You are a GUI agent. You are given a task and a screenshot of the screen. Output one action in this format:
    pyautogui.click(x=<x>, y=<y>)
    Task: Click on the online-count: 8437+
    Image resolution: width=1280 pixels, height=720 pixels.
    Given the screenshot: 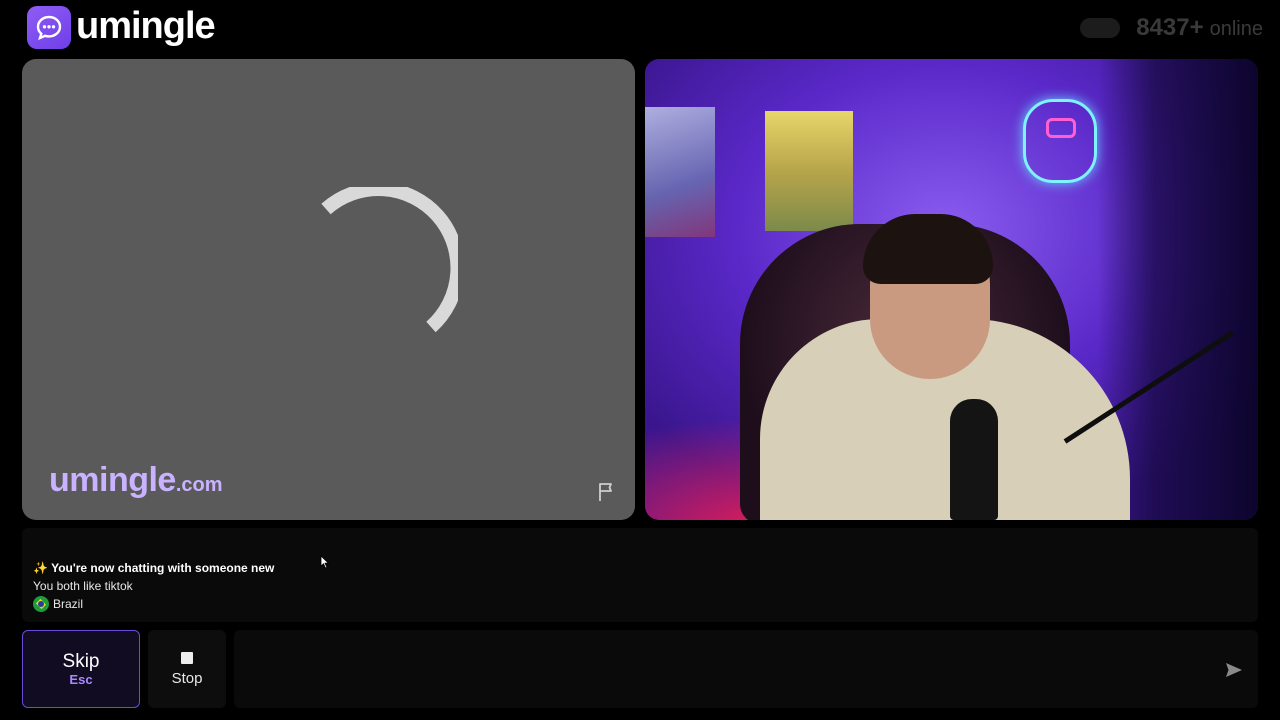 What is the action you would take?
    pyautogui.click(x=1170, y=27)
    